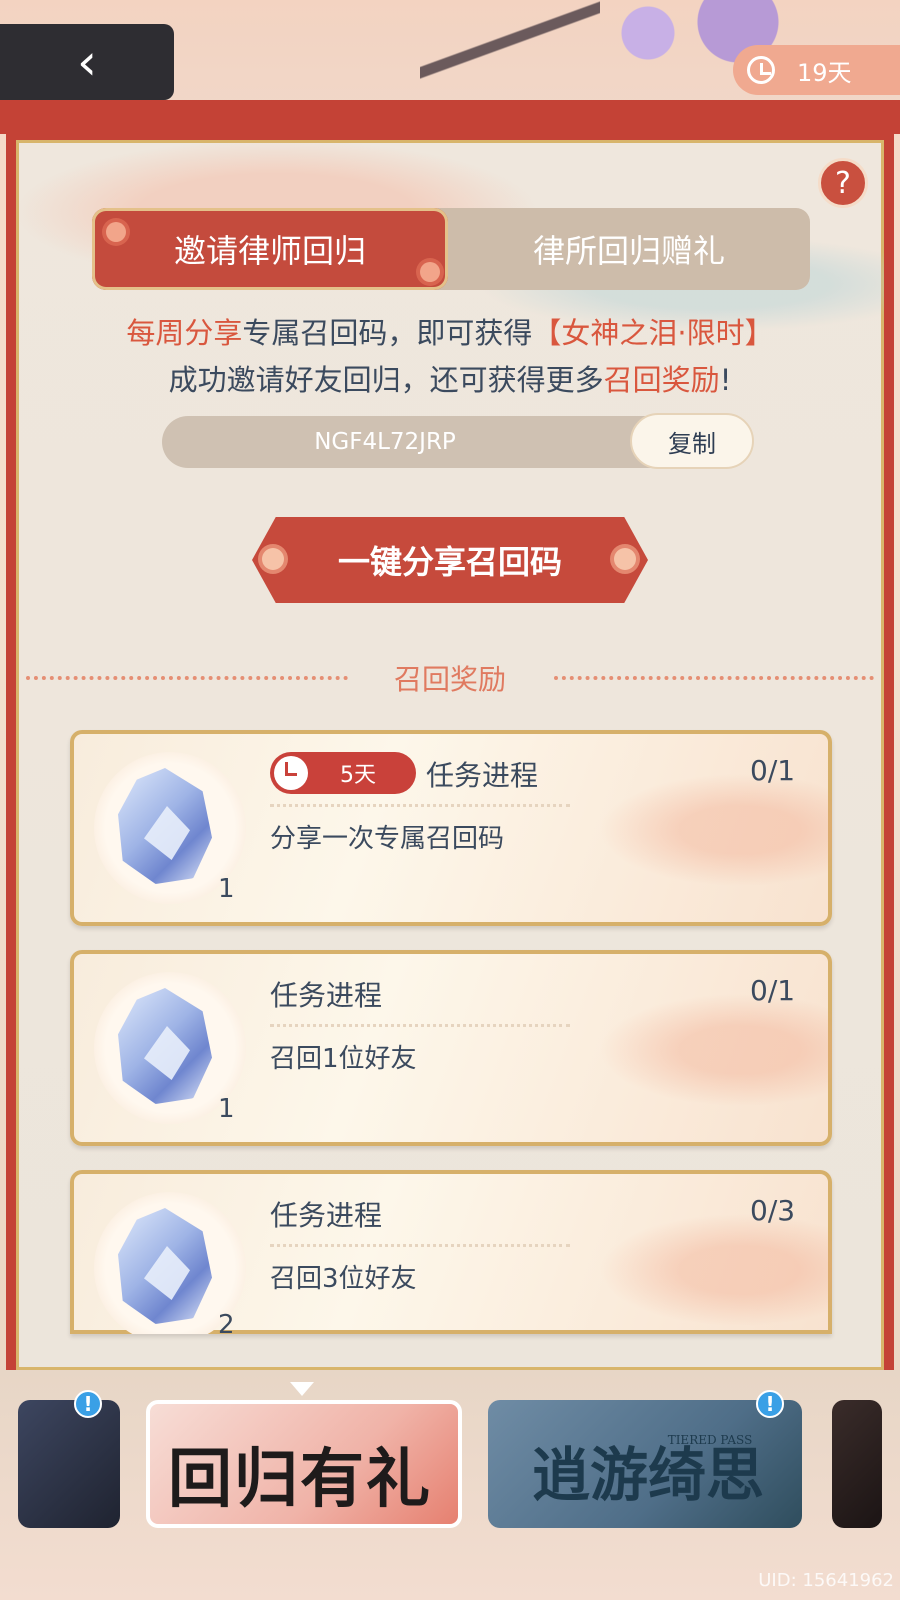  Describe the element at coordinates (358, 775) in the screenshot. I see `time-limit-text: 5天` at that location.